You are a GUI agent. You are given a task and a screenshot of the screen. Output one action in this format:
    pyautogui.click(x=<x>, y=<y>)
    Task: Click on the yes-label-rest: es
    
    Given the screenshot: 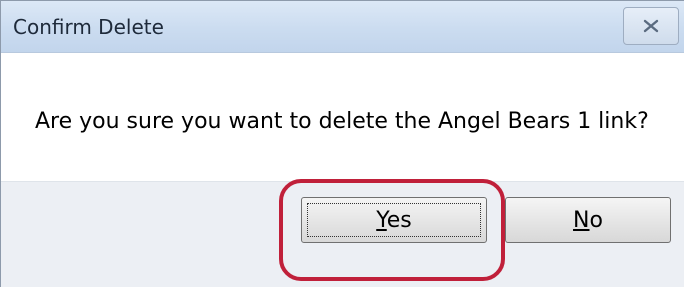 What is the action you would take?
    pyautogui.click(x=399, y=220)
    